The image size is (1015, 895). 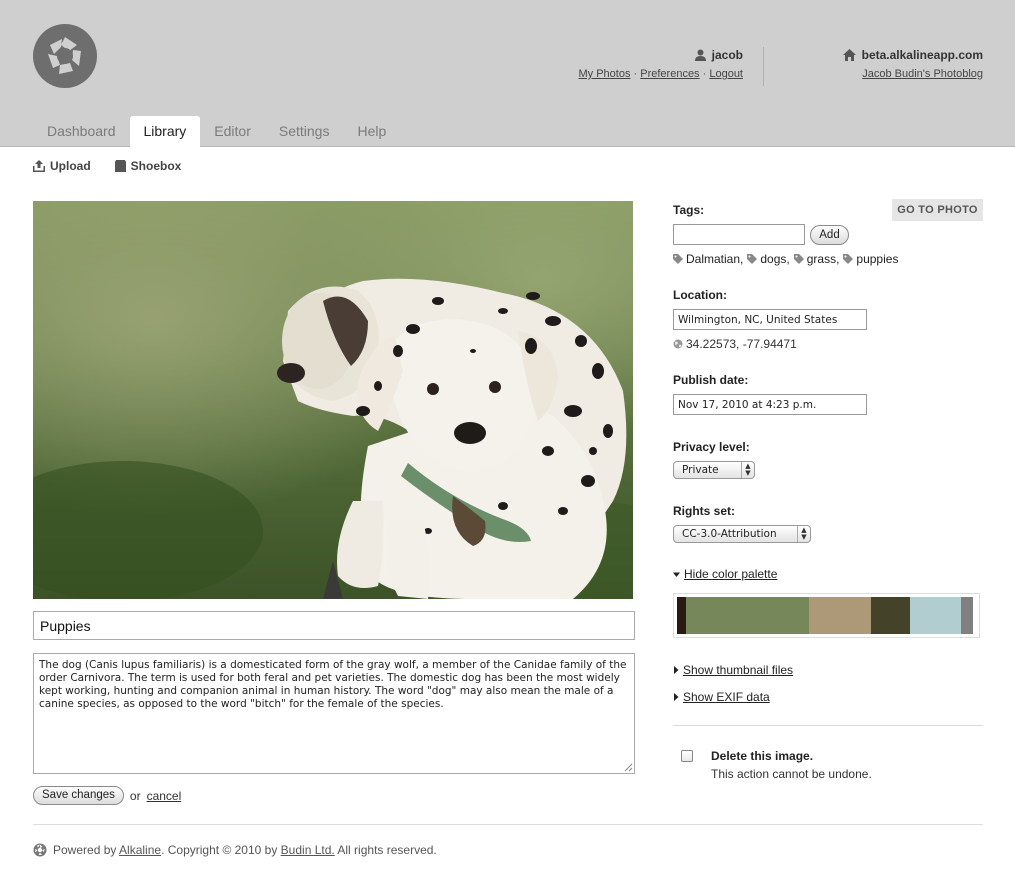 What do you see at coordinates (508, 824) in the screenshot?
I see `footer-divider` at bounding box center [508, 824].